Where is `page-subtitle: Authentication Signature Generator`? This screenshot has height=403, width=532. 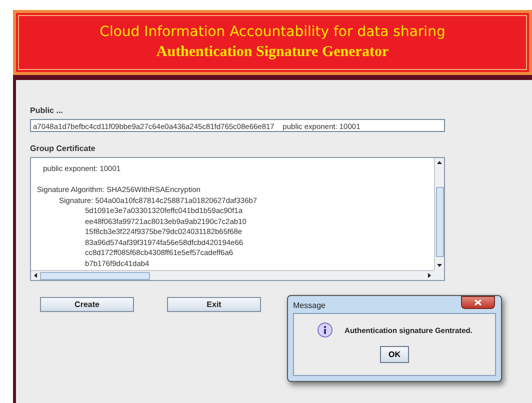
page-subtitle: Authentication Signature Generator is located at coordinates (272, 52).